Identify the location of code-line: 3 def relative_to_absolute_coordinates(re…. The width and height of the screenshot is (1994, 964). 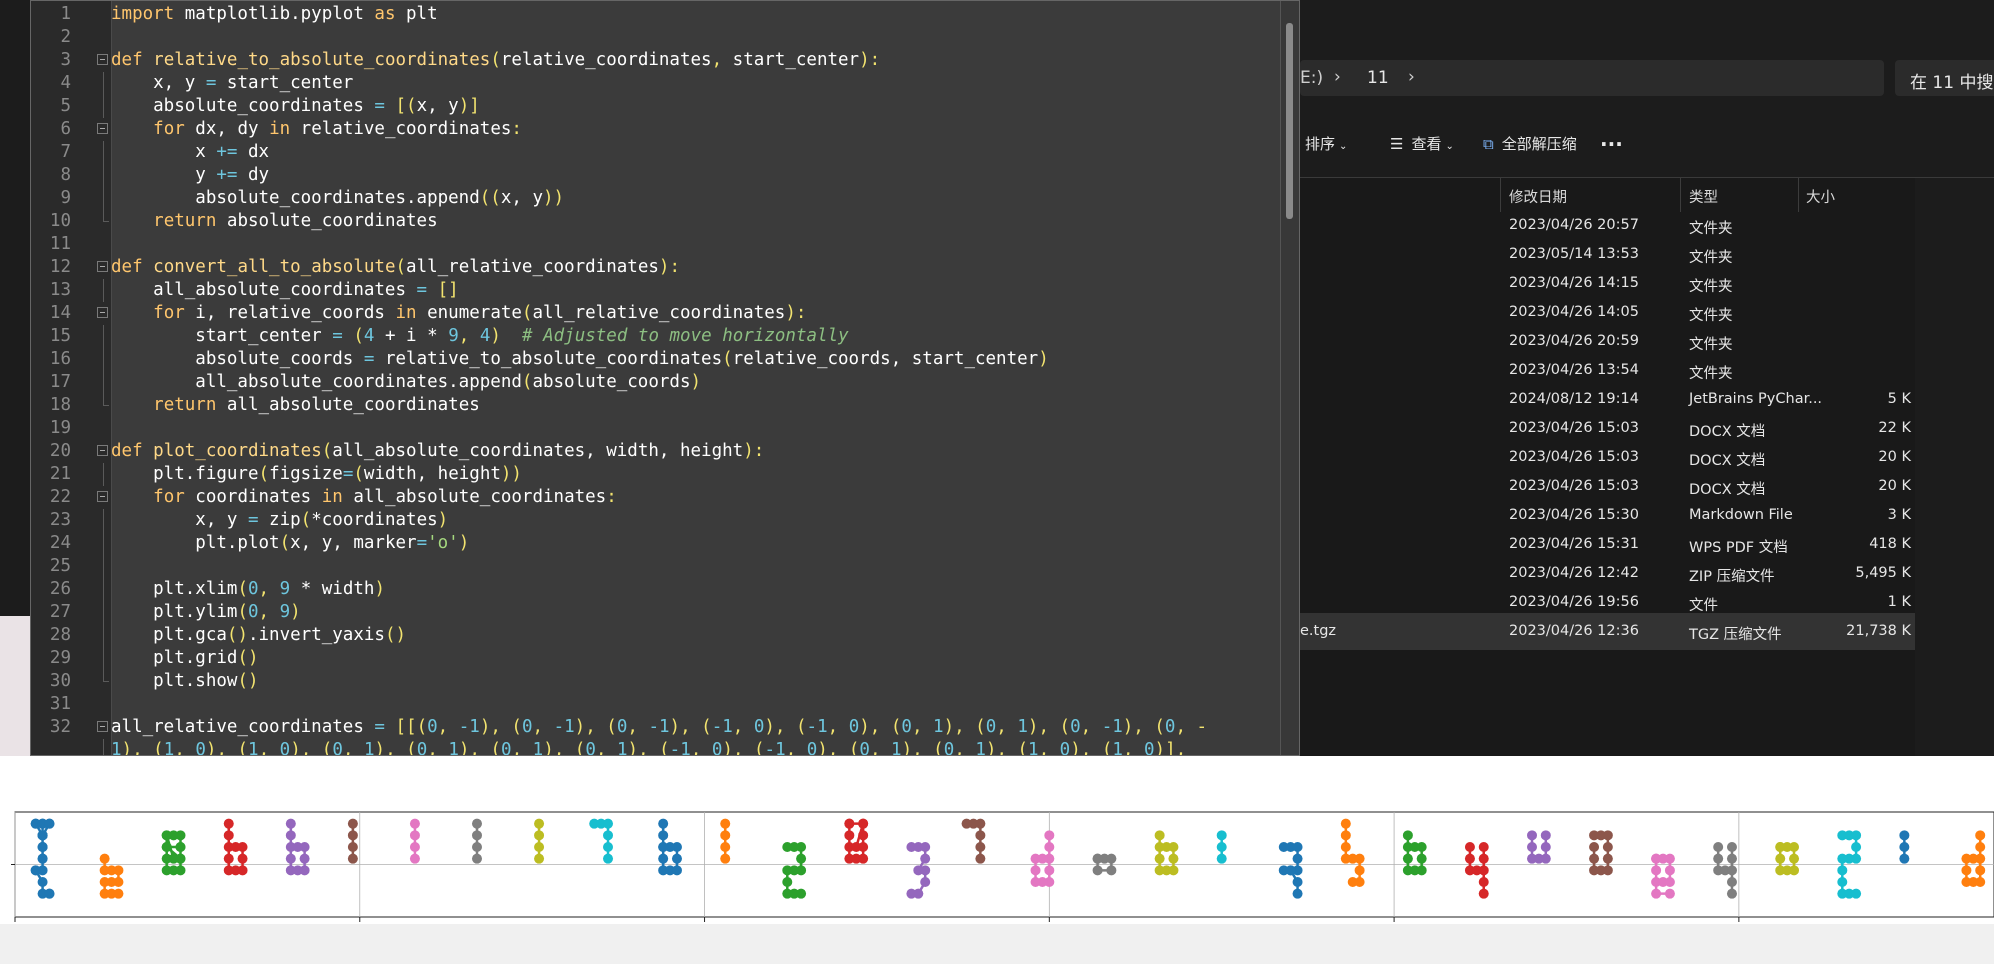
(651, 60).